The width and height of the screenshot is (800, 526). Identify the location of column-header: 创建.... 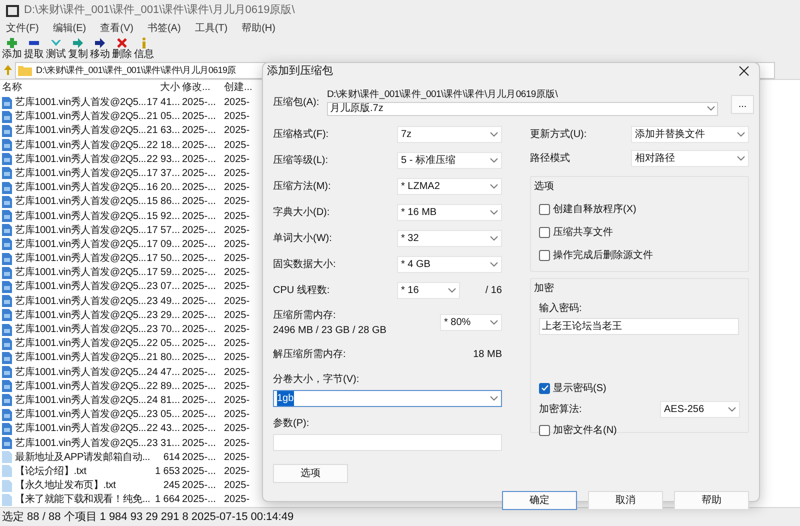
(239, 88).